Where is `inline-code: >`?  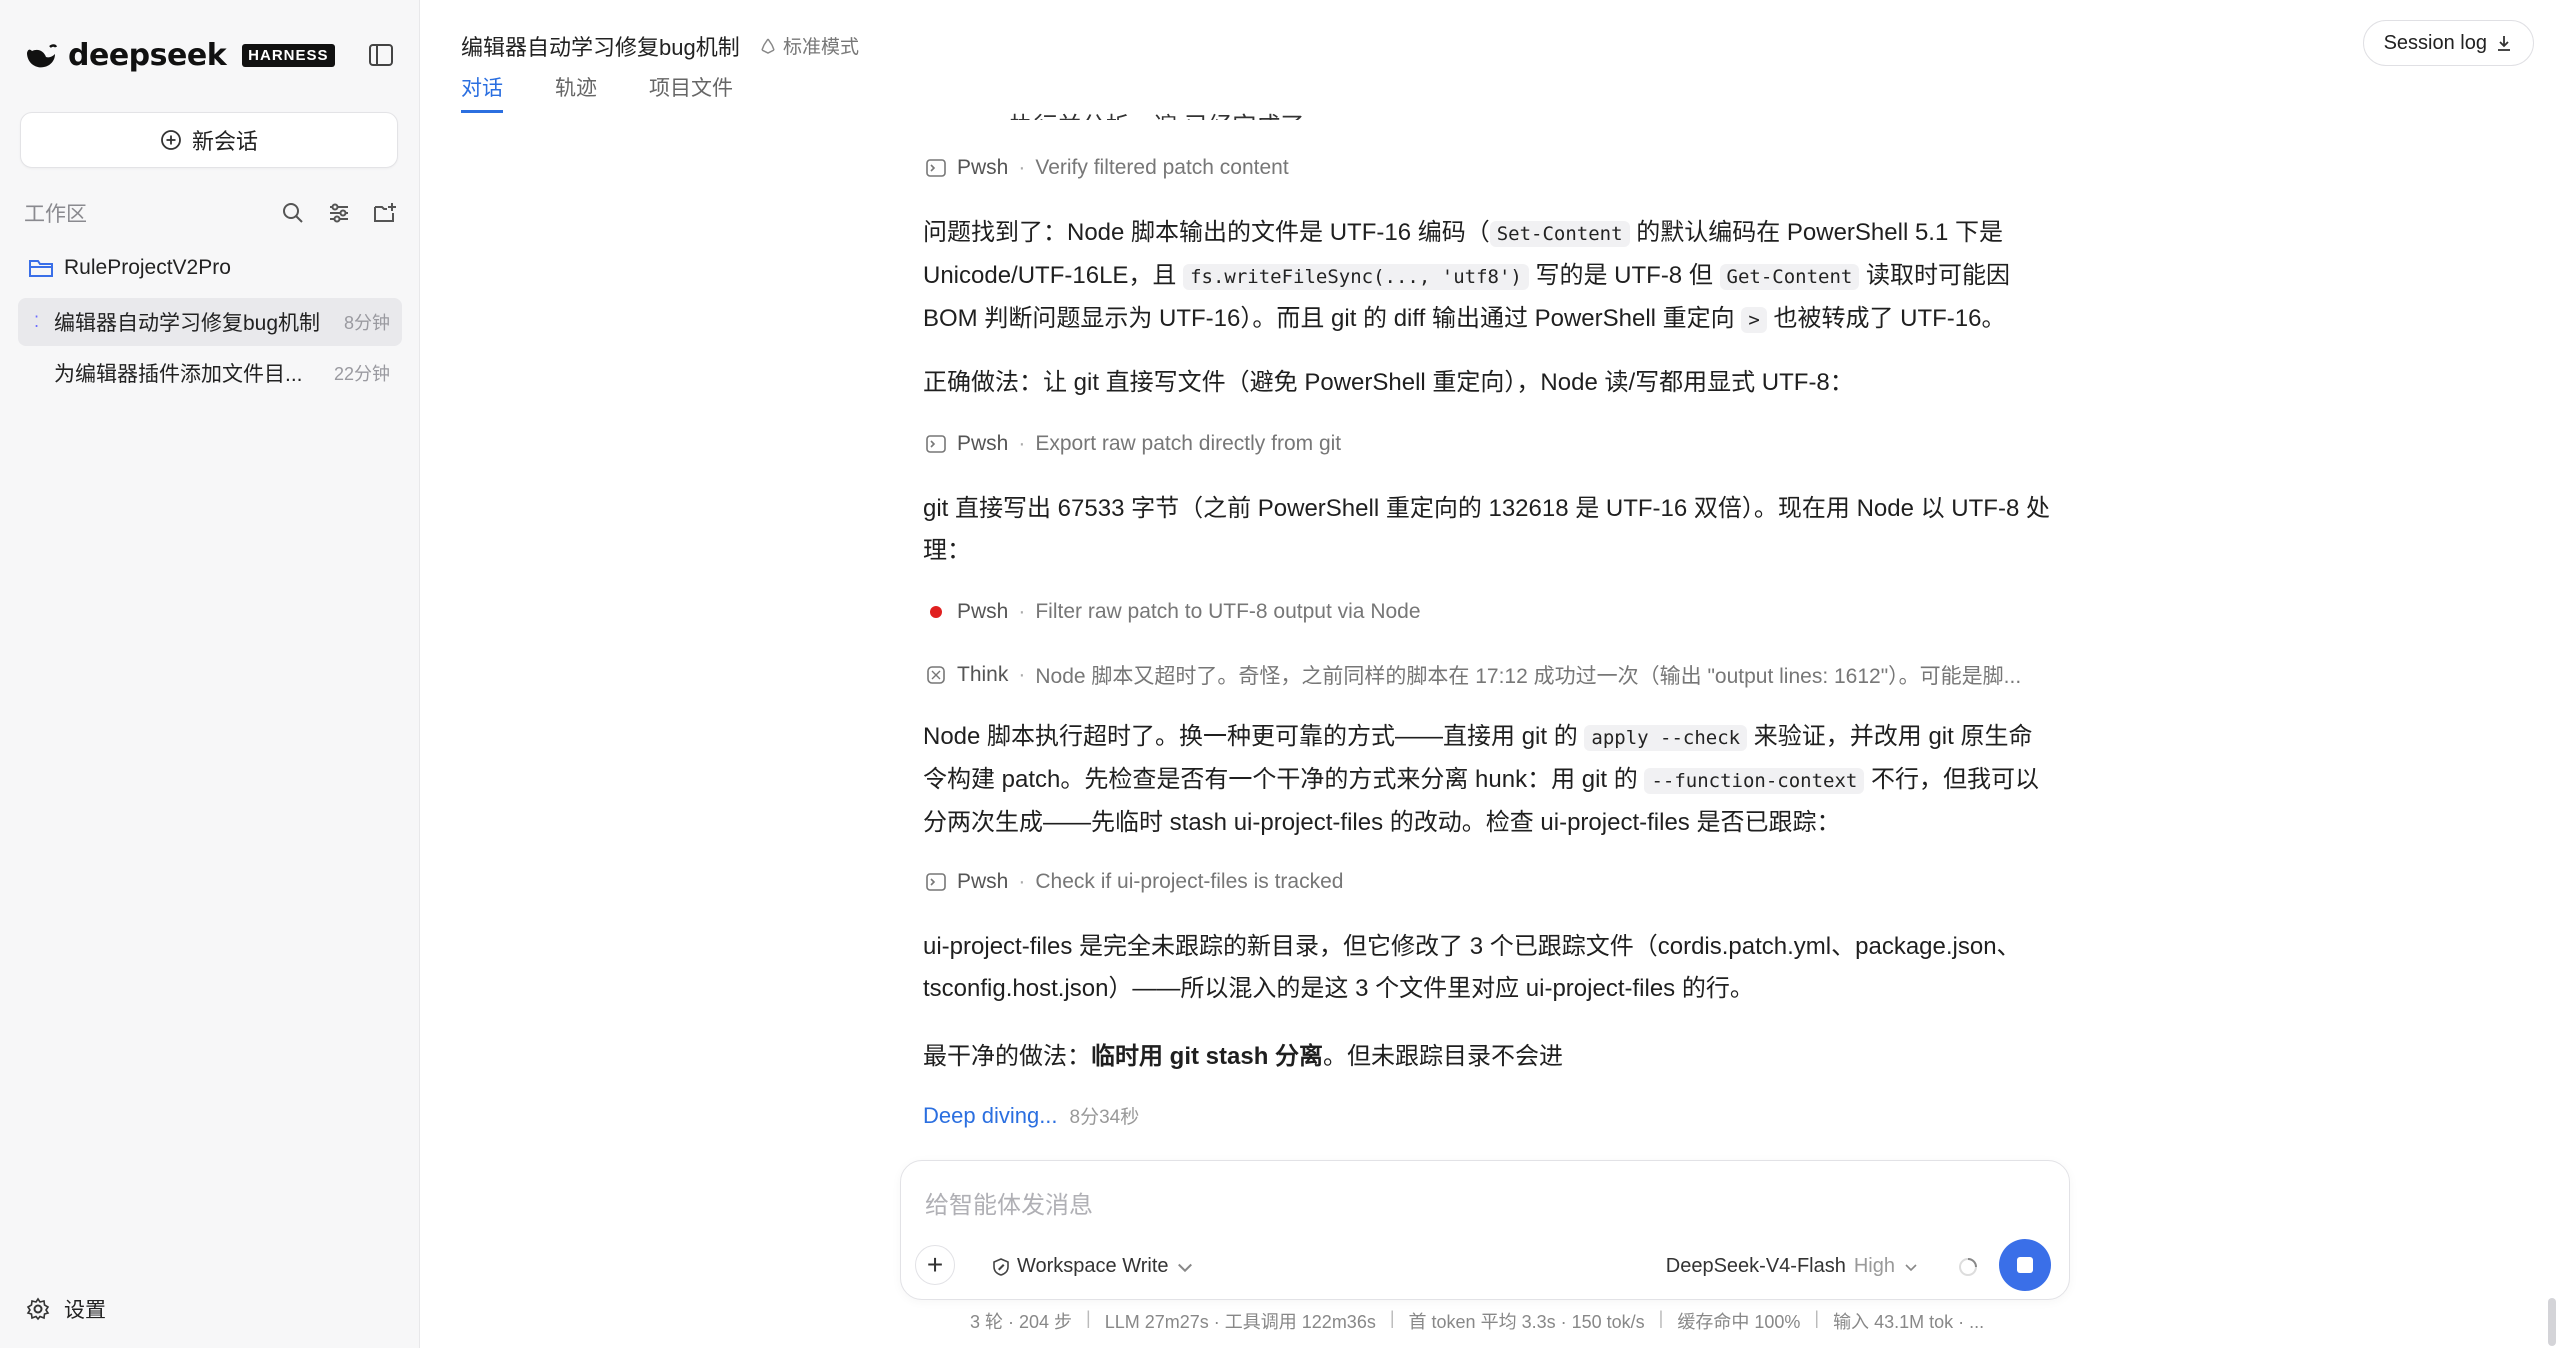
inline-code: > is located at coordinates (1754, 320).